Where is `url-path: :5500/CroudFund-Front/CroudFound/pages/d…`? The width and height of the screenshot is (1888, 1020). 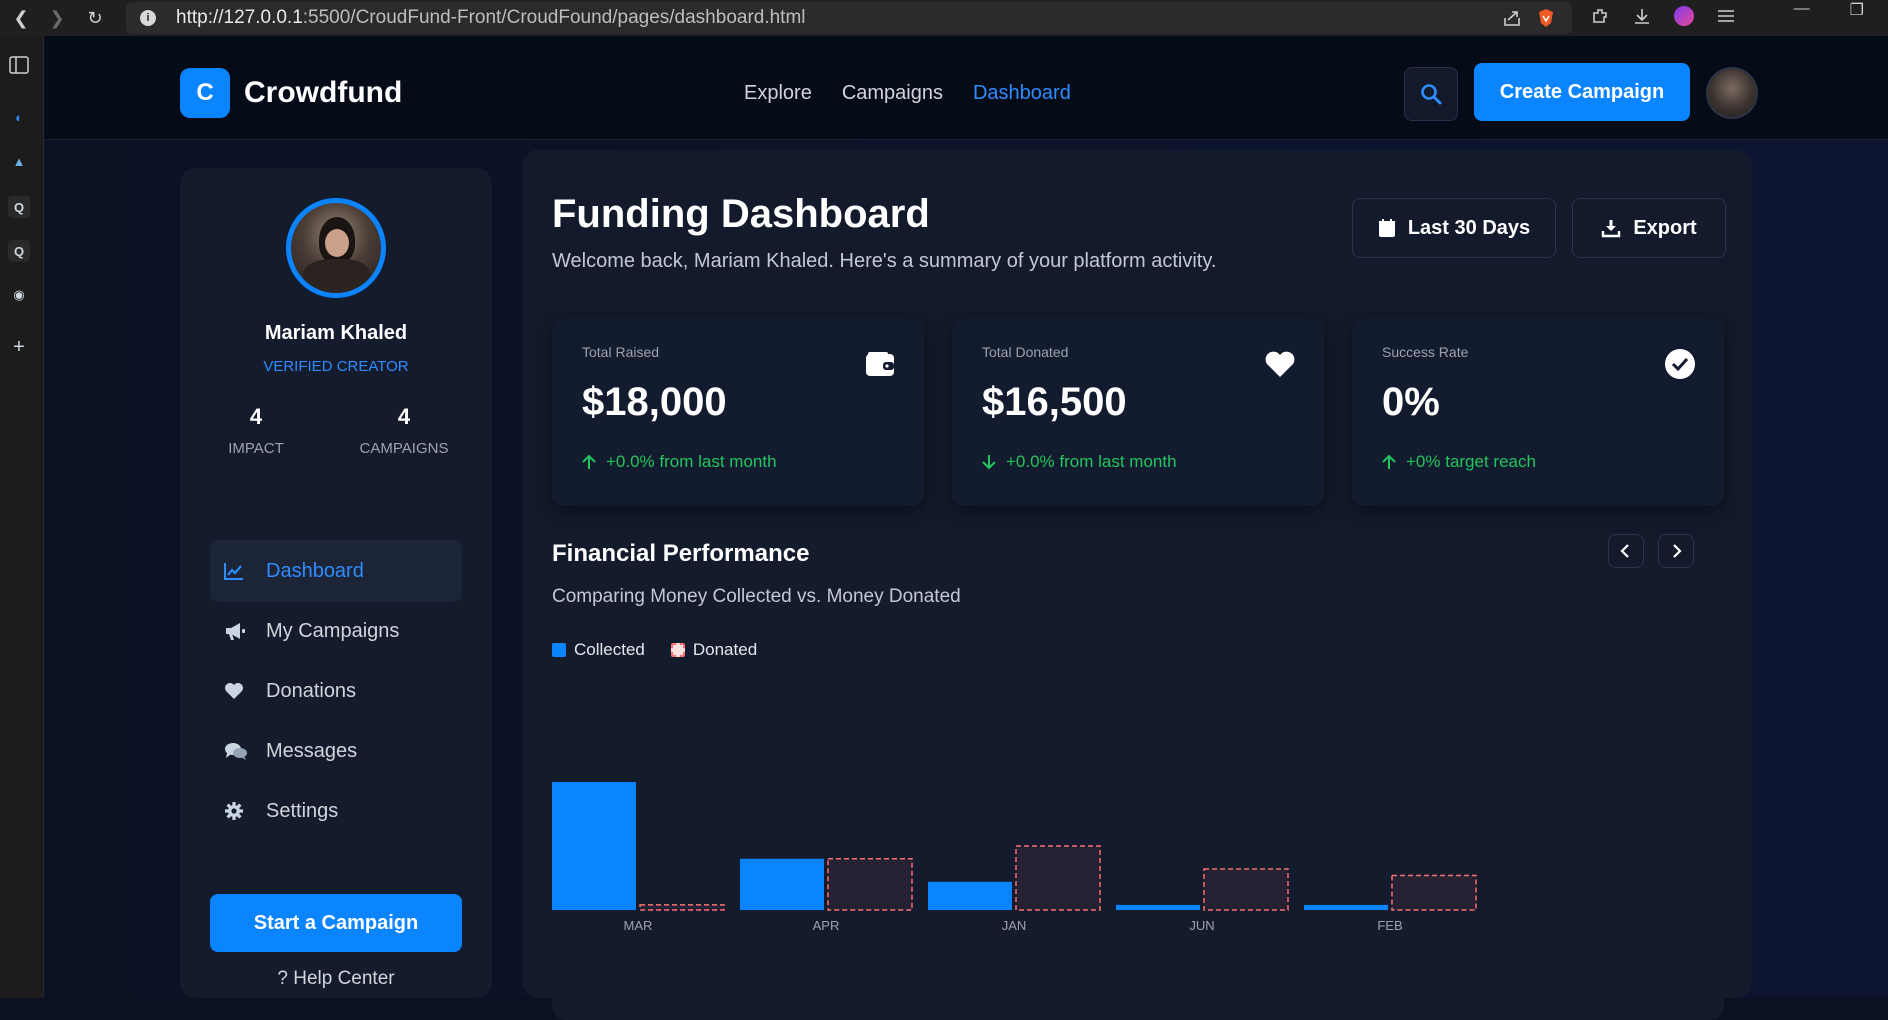
url-path: :5500/CroudFund-Front/CroudFound/pages/d… is located at coordinates (554, 18).